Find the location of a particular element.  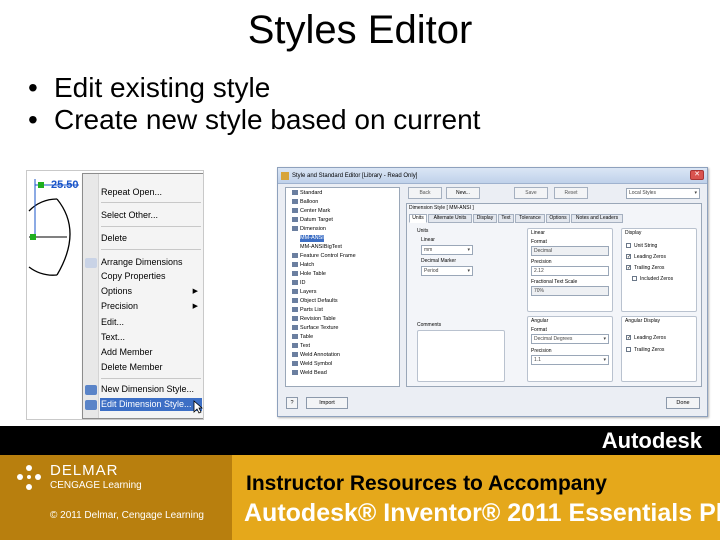

tab-units: Units is located at coordinates (418, 218).